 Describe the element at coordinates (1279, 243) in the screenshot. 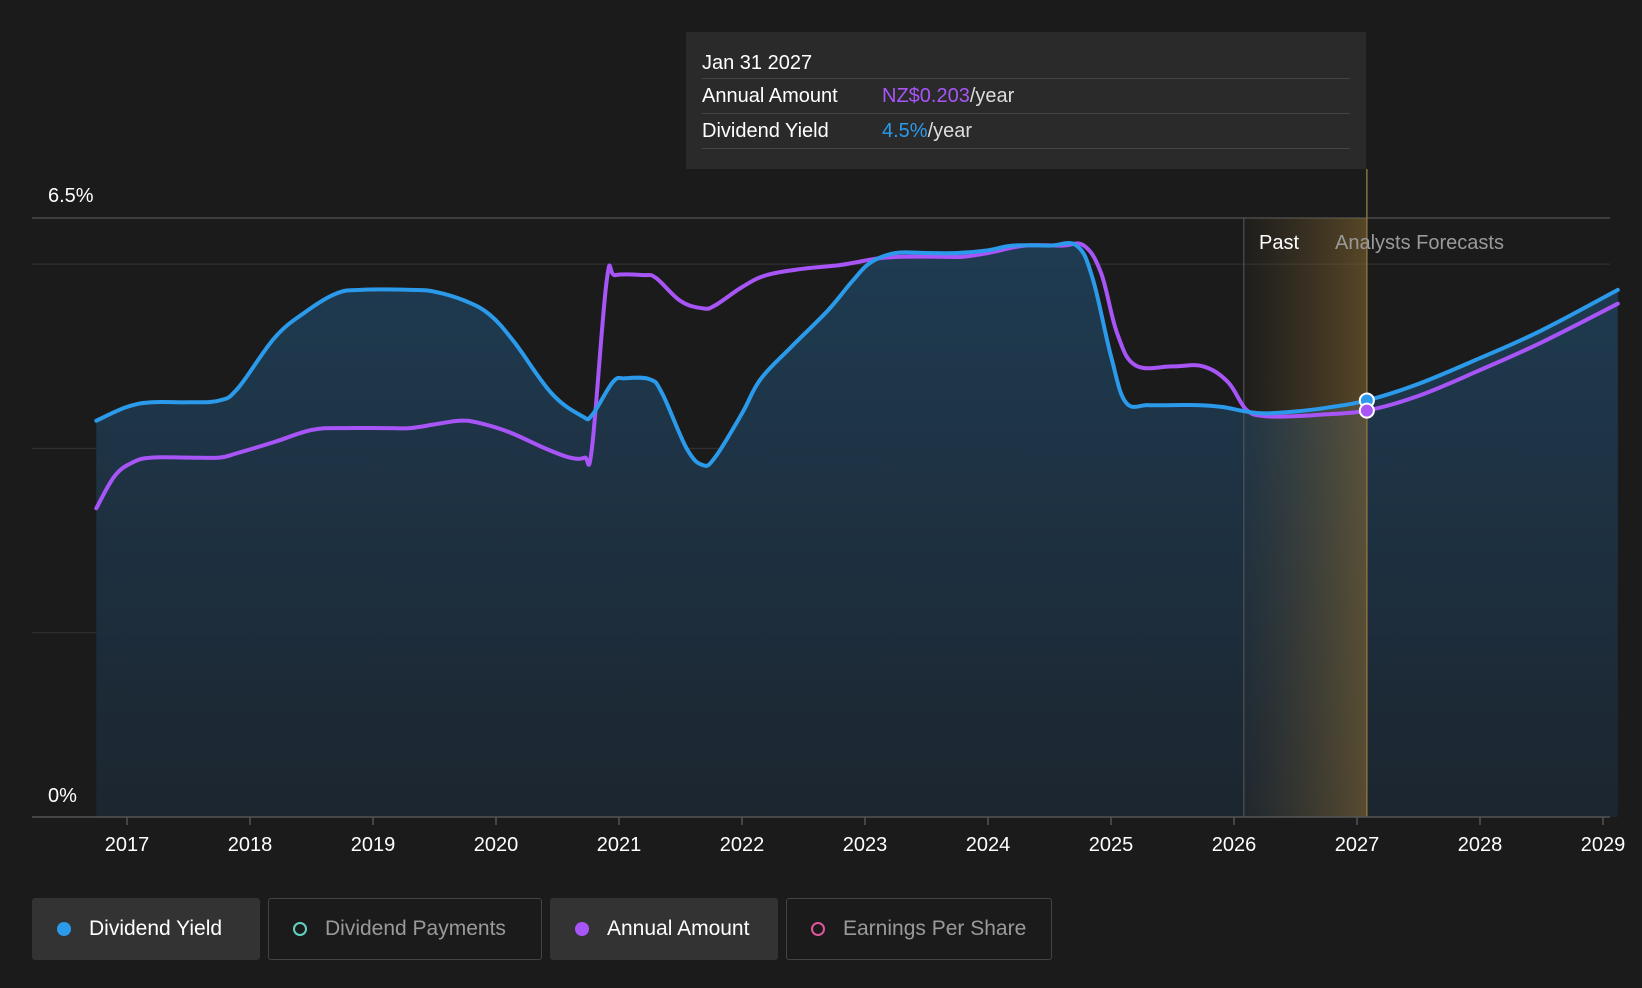

I see `past-label: Past` at that location.